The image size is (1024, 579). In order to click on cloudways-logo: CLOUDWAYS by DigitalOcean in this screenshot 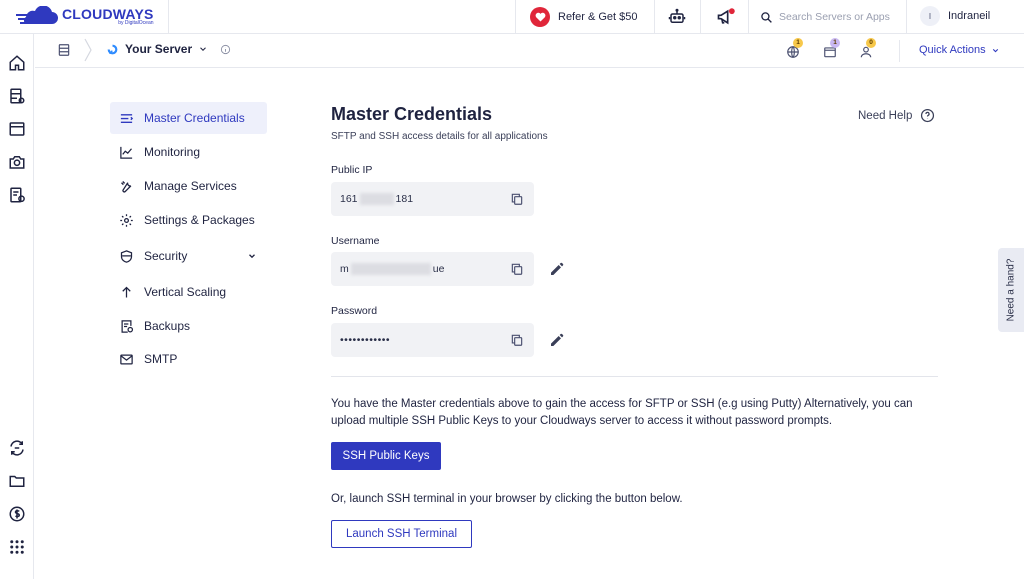, I will do `click(91, 17)`.